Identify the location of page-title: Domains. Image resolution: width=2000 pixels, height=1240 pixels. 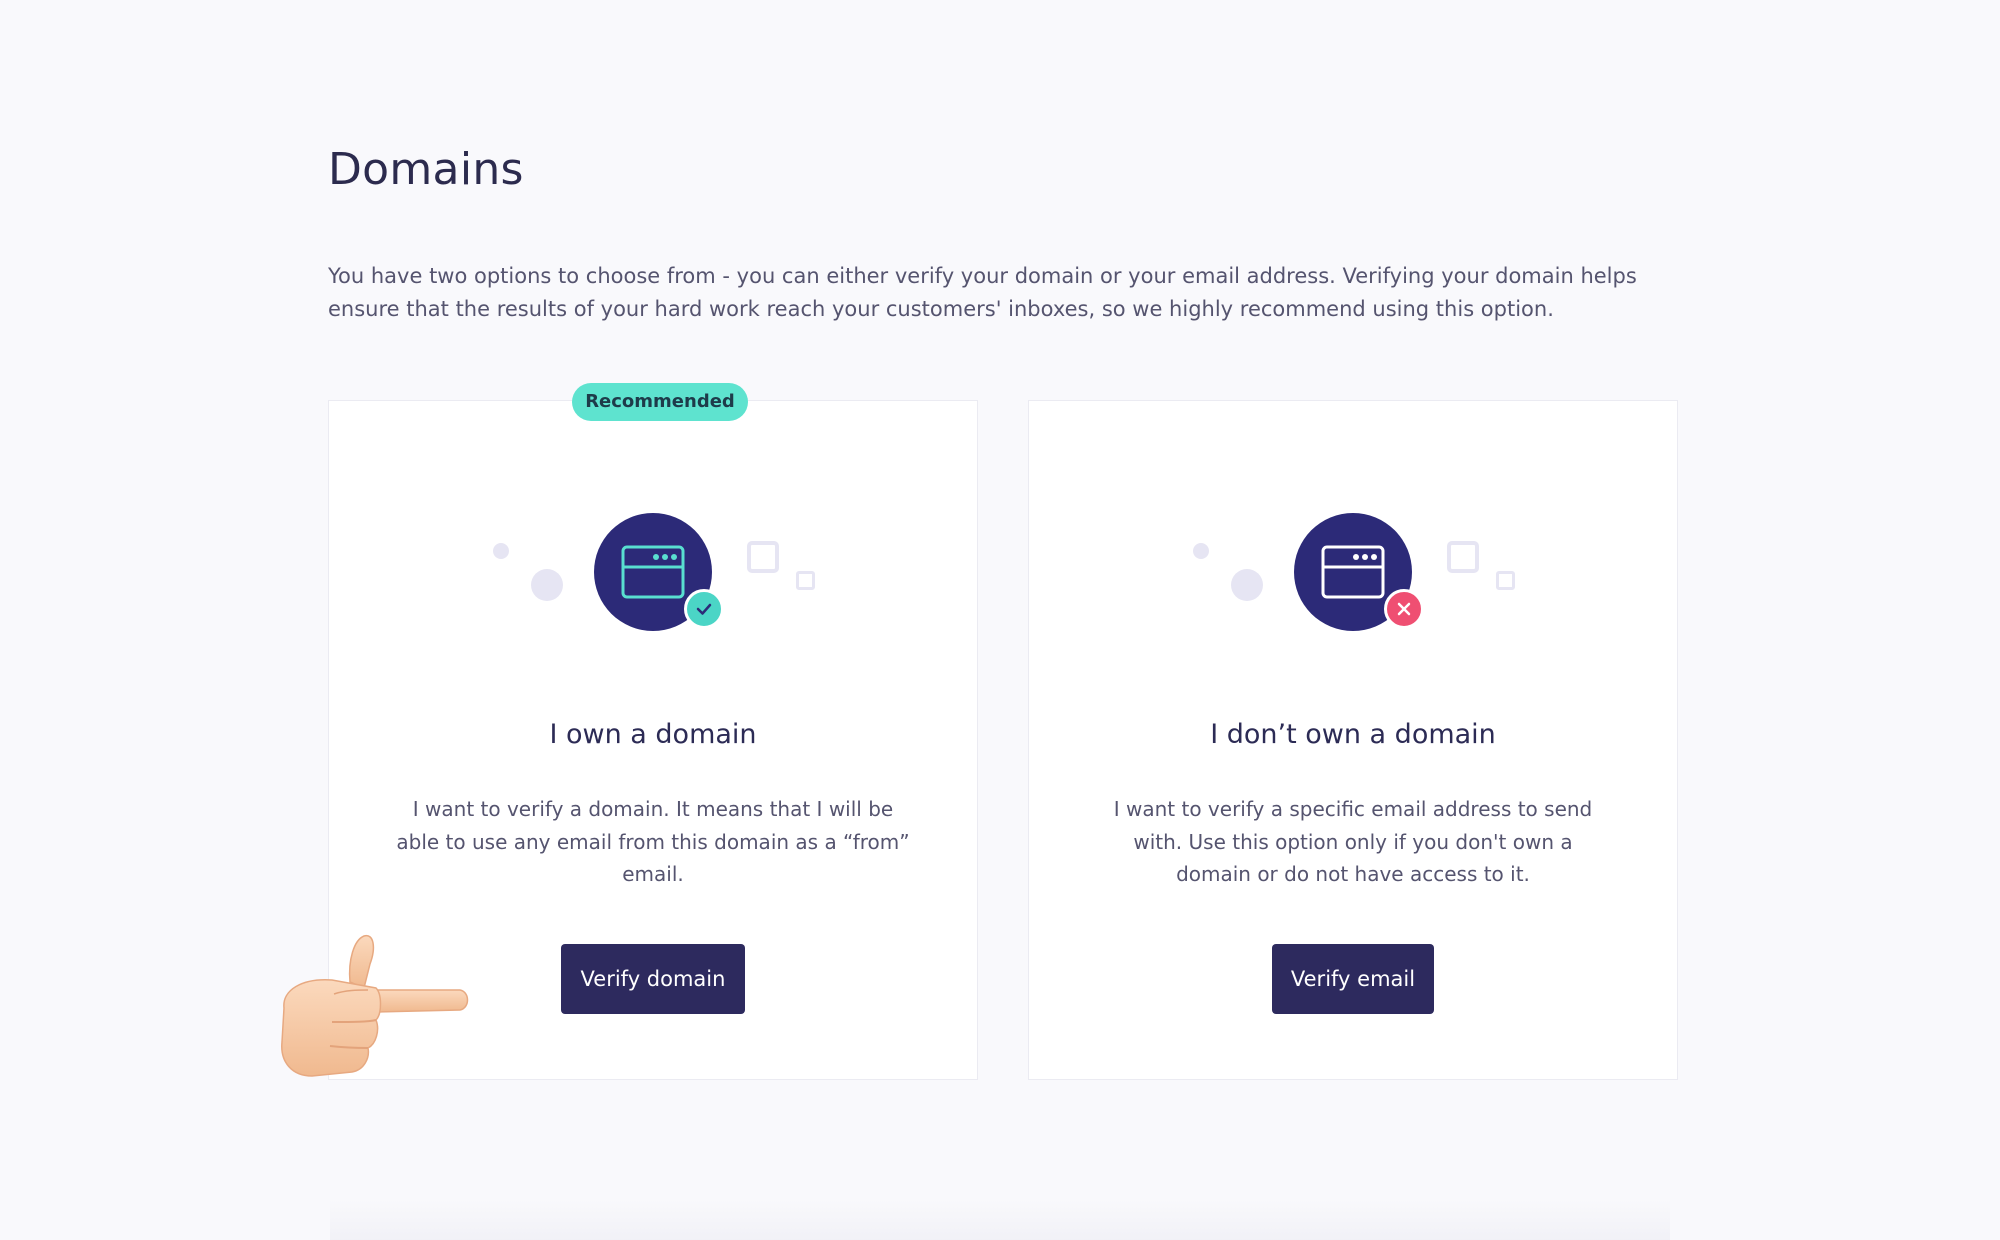
(426, 169).